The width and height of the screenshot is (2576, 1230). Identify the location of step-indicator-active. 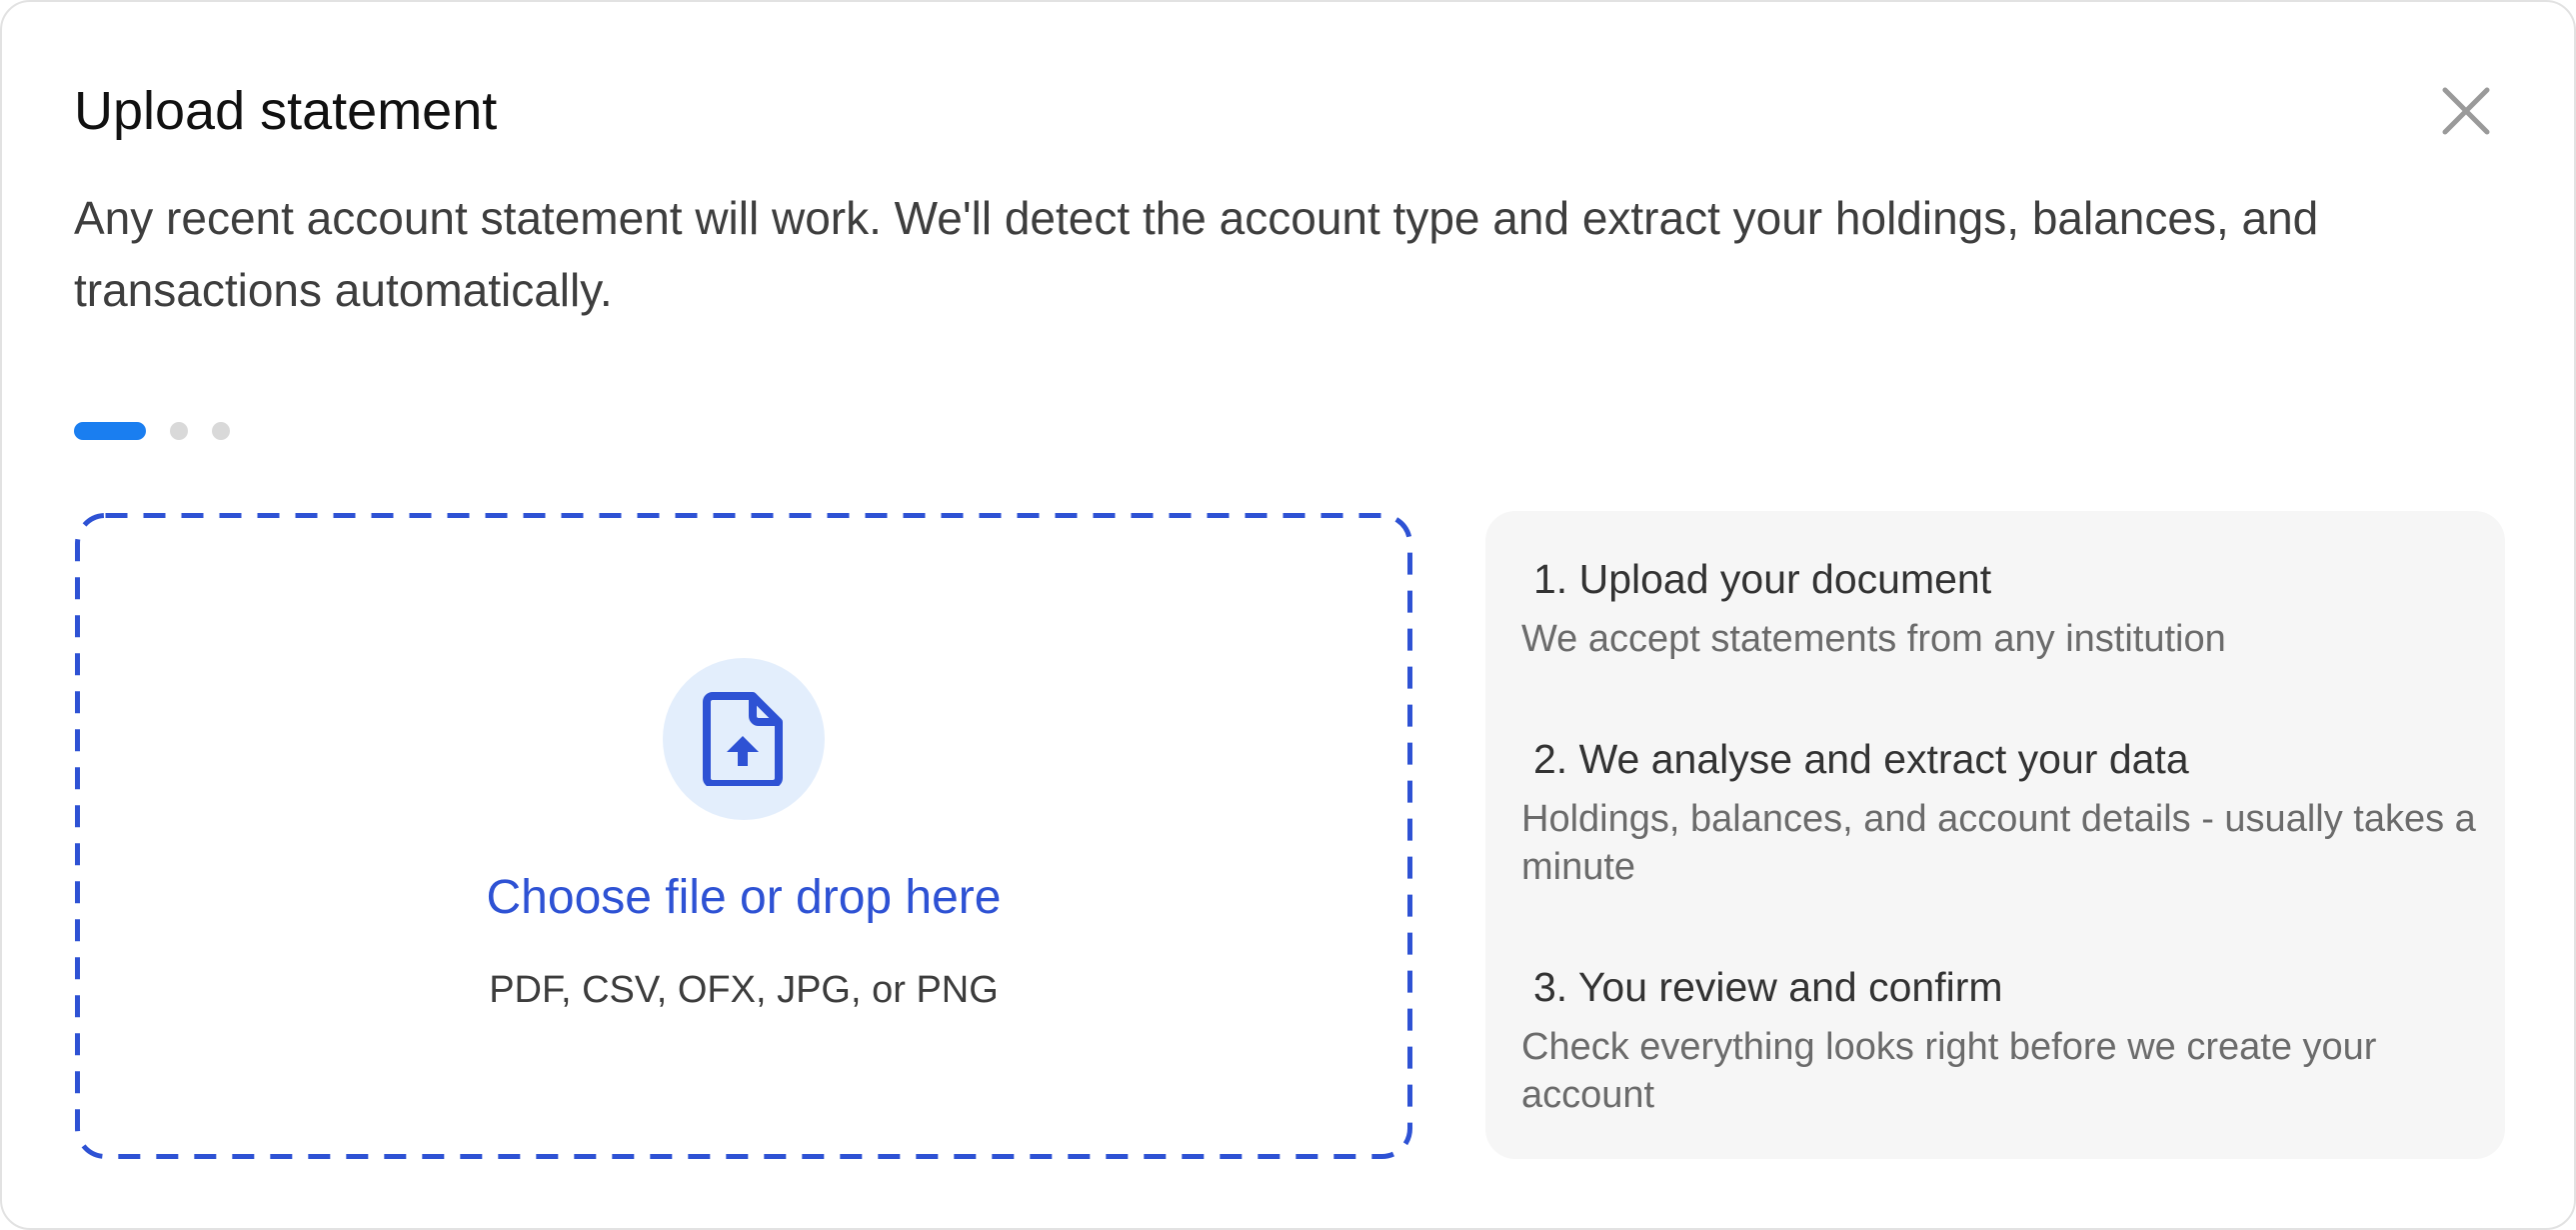
(110, 431).